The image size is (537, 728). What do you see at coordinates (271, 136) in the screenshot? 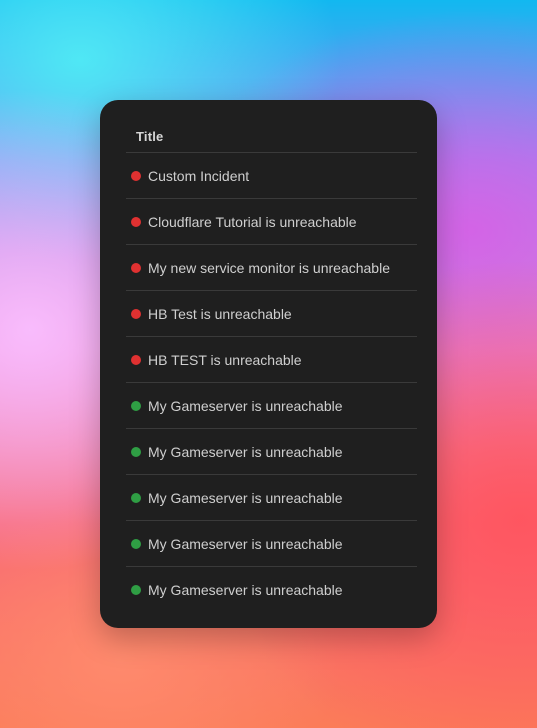
I see `table-header: Title` at bounding box center [271, 136].